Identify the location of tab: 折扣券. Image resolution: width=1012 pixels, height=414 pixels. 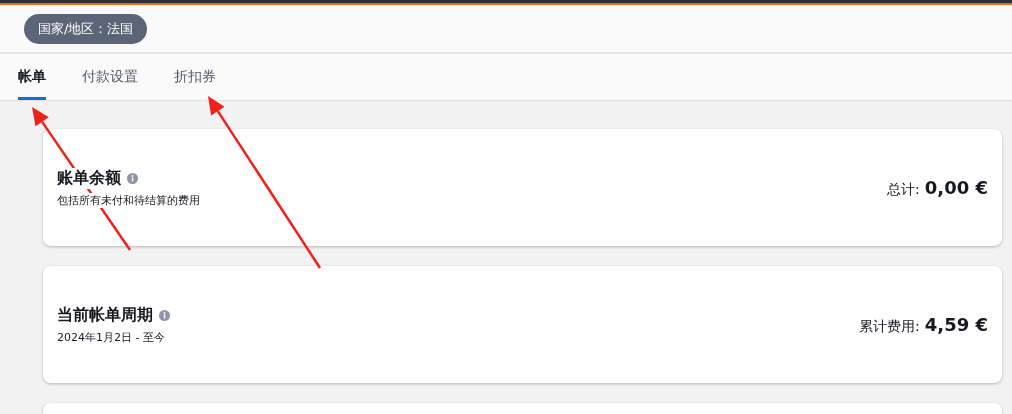
(195, 77).